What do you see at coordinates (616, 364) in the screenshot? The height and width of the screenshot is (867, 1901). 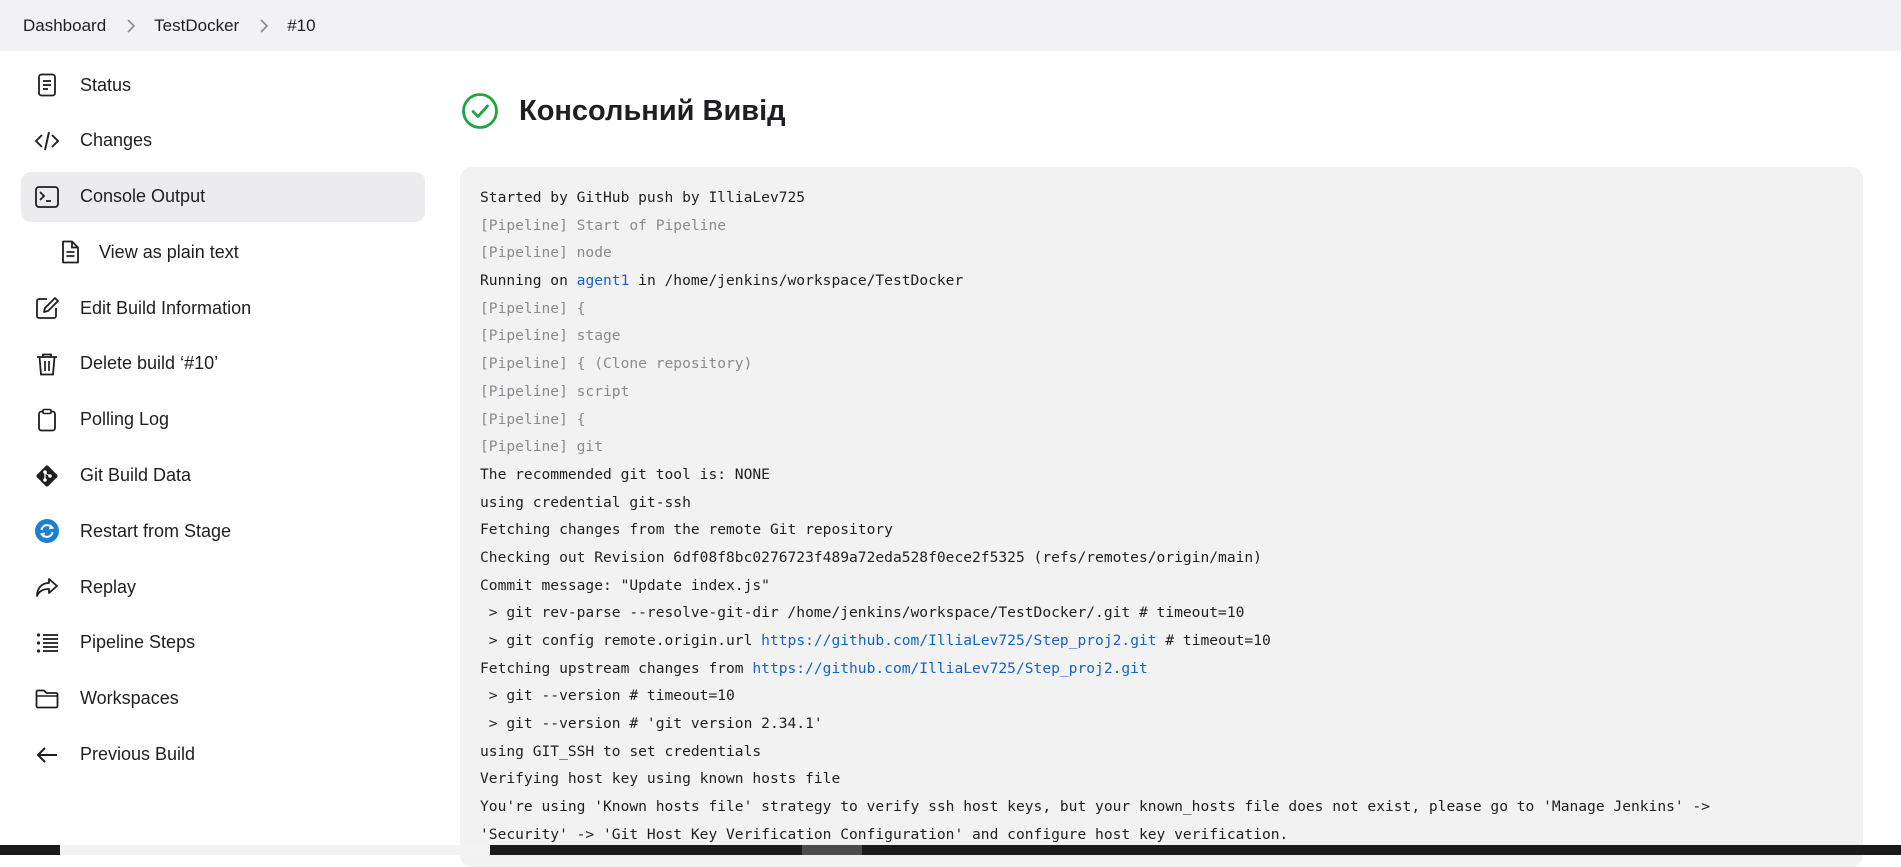 I see `console-line: [Pipeline] { (Clone repository)` at bounding box center [616, 364].